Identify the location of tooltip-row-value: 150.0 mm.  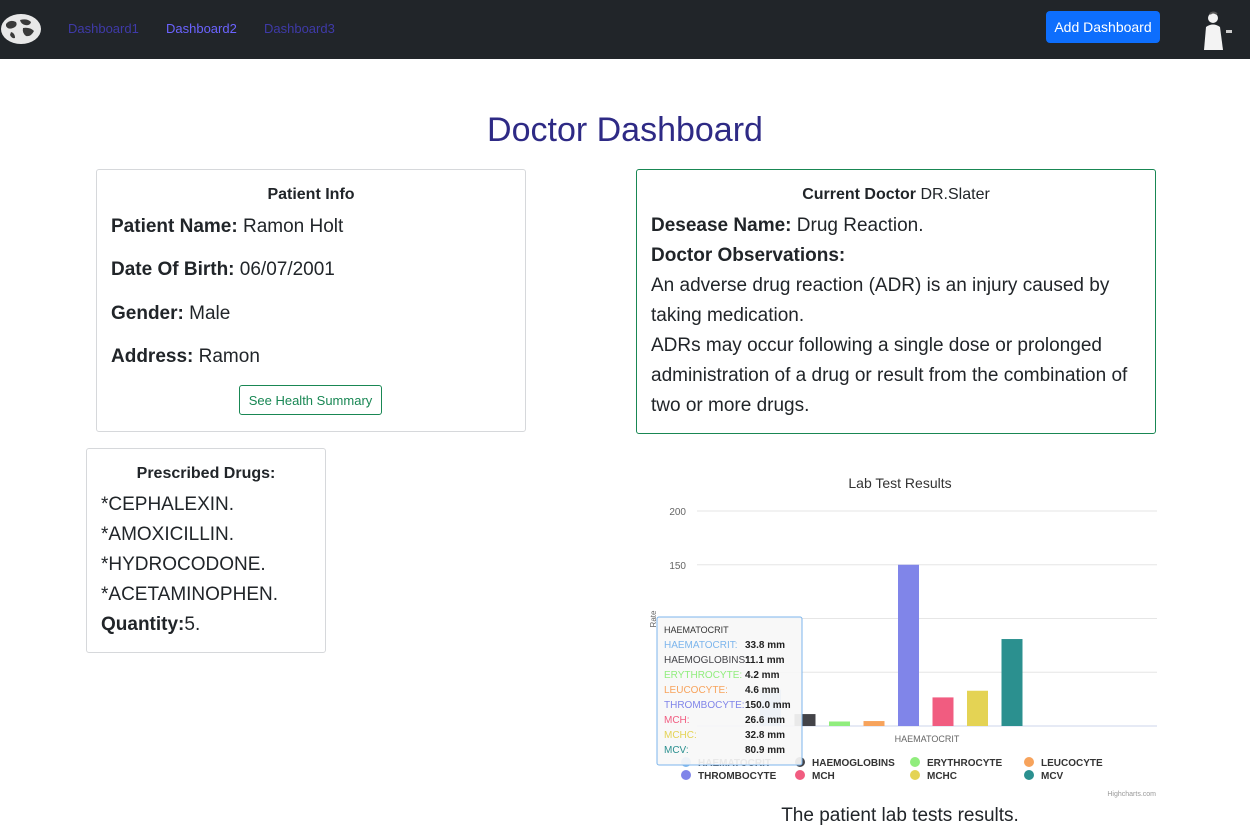
(768, 705).